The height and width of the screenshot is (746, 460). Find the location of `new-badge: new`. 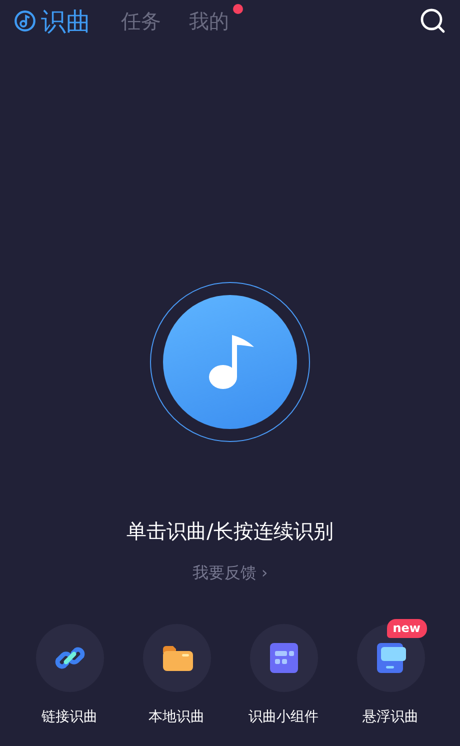

new-badge: new is located at coordinates (406, 628).